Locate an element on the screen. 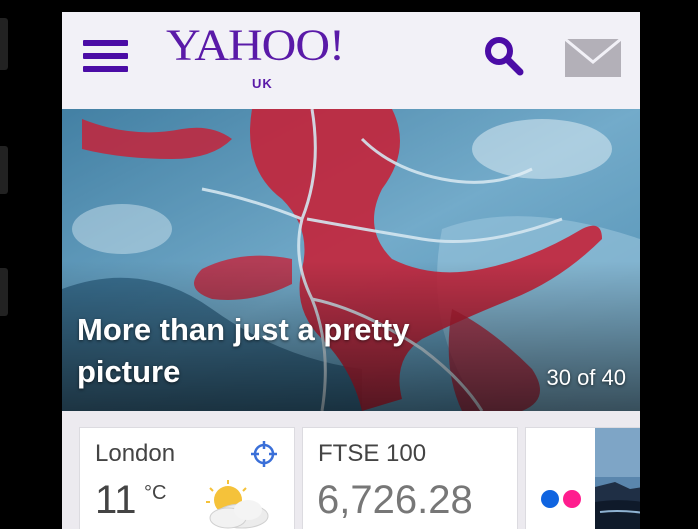  weather-city: London is located at coordinates (135, 453).